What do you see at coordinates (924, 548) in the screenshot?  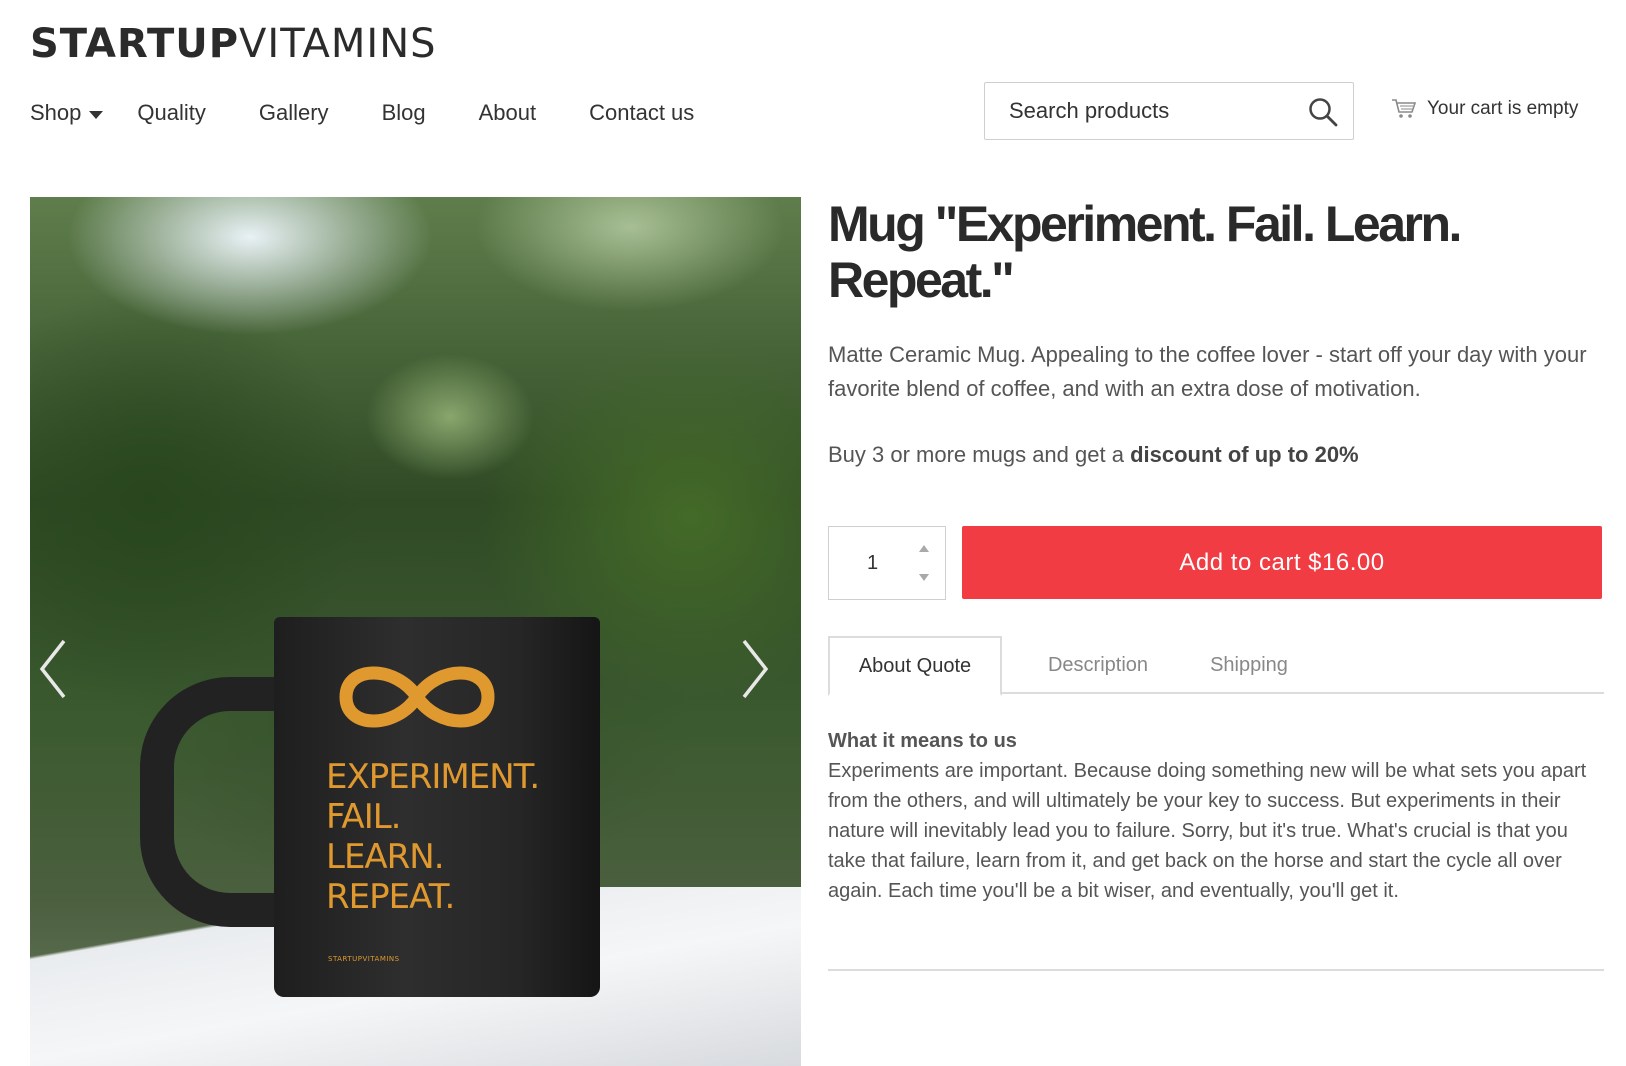 I see `increment-arrow-icon` at bounding box center [924, 548].